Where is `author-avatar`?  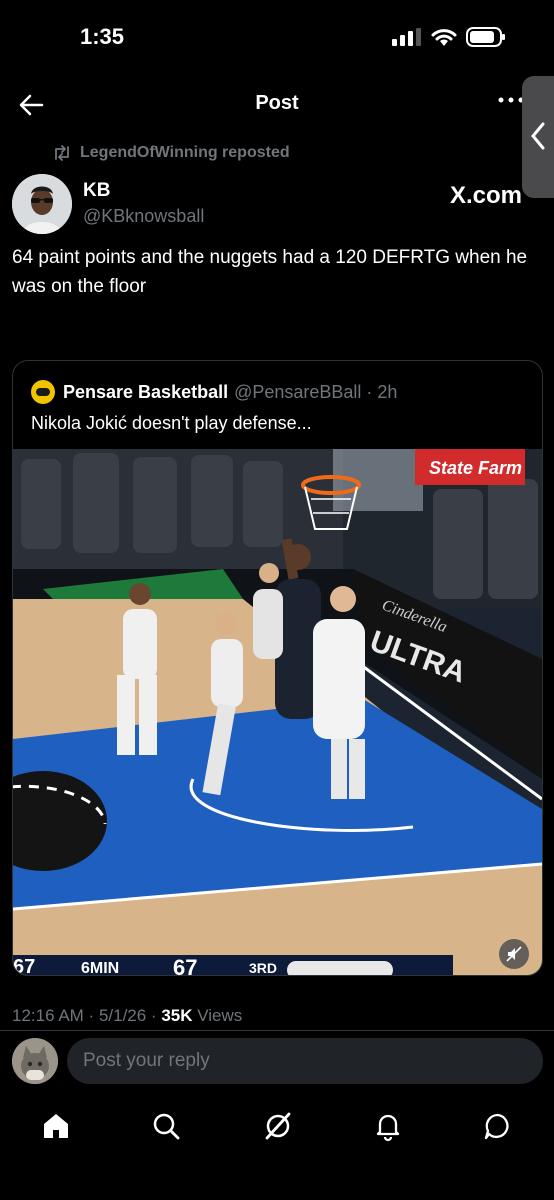 author-avatar is located at coordinates (42, 204).